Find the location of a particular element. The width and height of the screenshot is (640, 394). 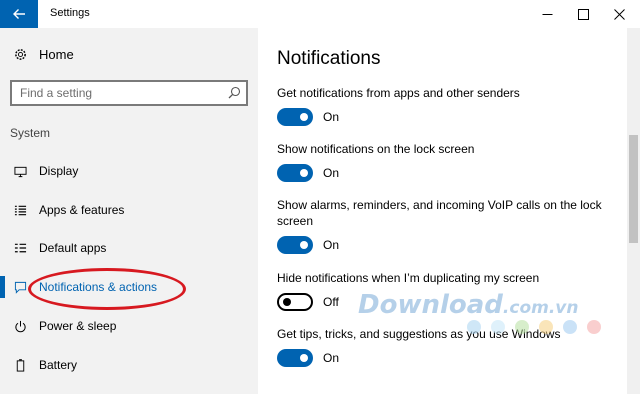

search-input is located at coordinates (112, 93).